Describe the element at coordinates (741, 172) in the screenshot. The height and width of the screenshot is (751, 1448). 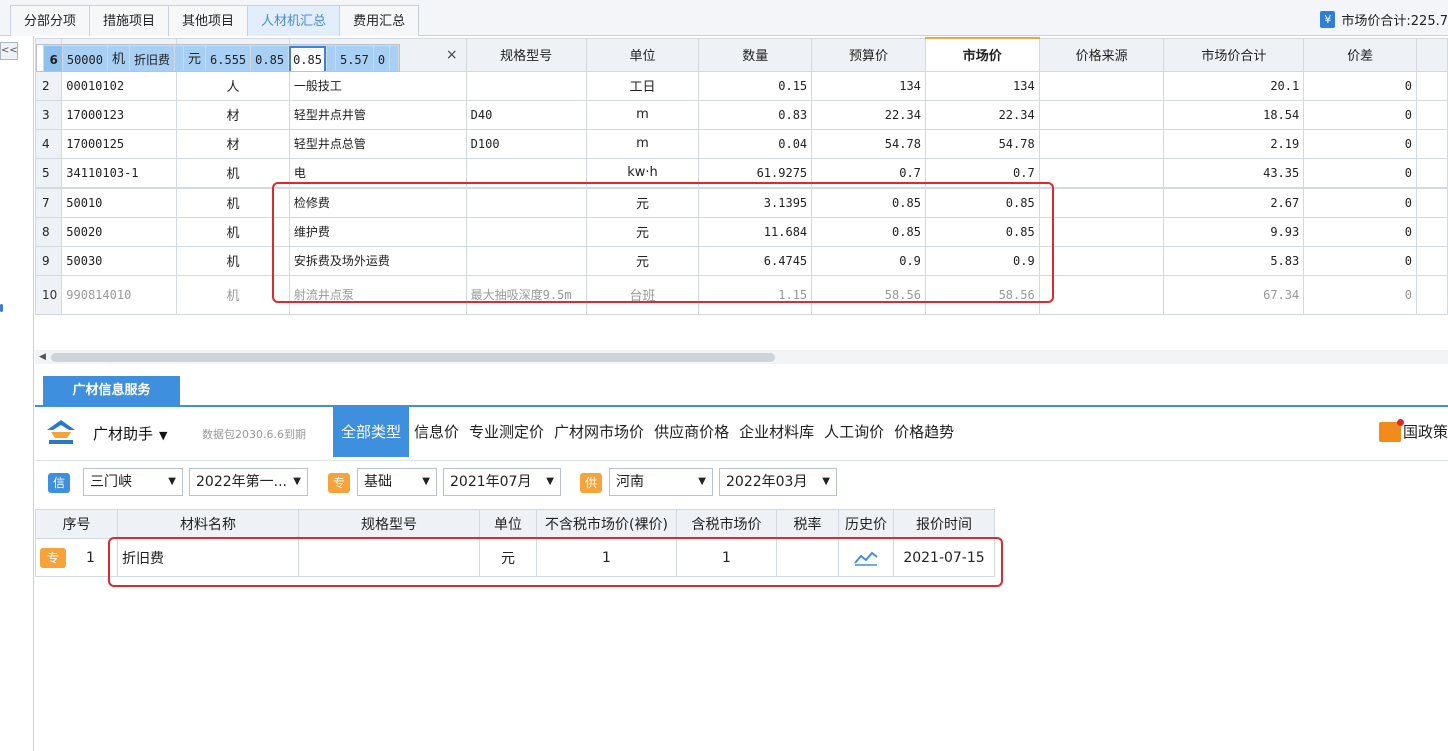
I see `table-row: 5 34110103-1 机电 kw·h 61.9275 0.7 0.7 43.35 0` at that location.